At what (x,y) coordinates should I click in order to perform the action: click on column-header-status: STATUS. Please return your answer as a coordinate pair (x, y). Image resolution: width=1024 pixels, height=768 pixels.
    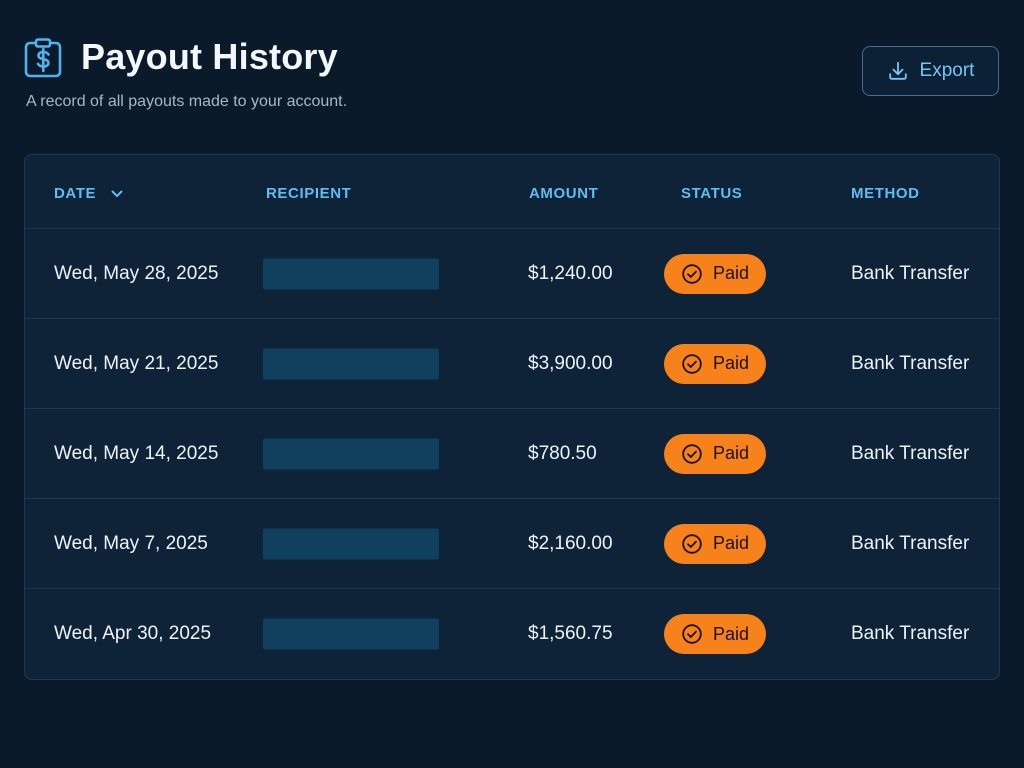
    Looking at the image, I should click on (712, 193).